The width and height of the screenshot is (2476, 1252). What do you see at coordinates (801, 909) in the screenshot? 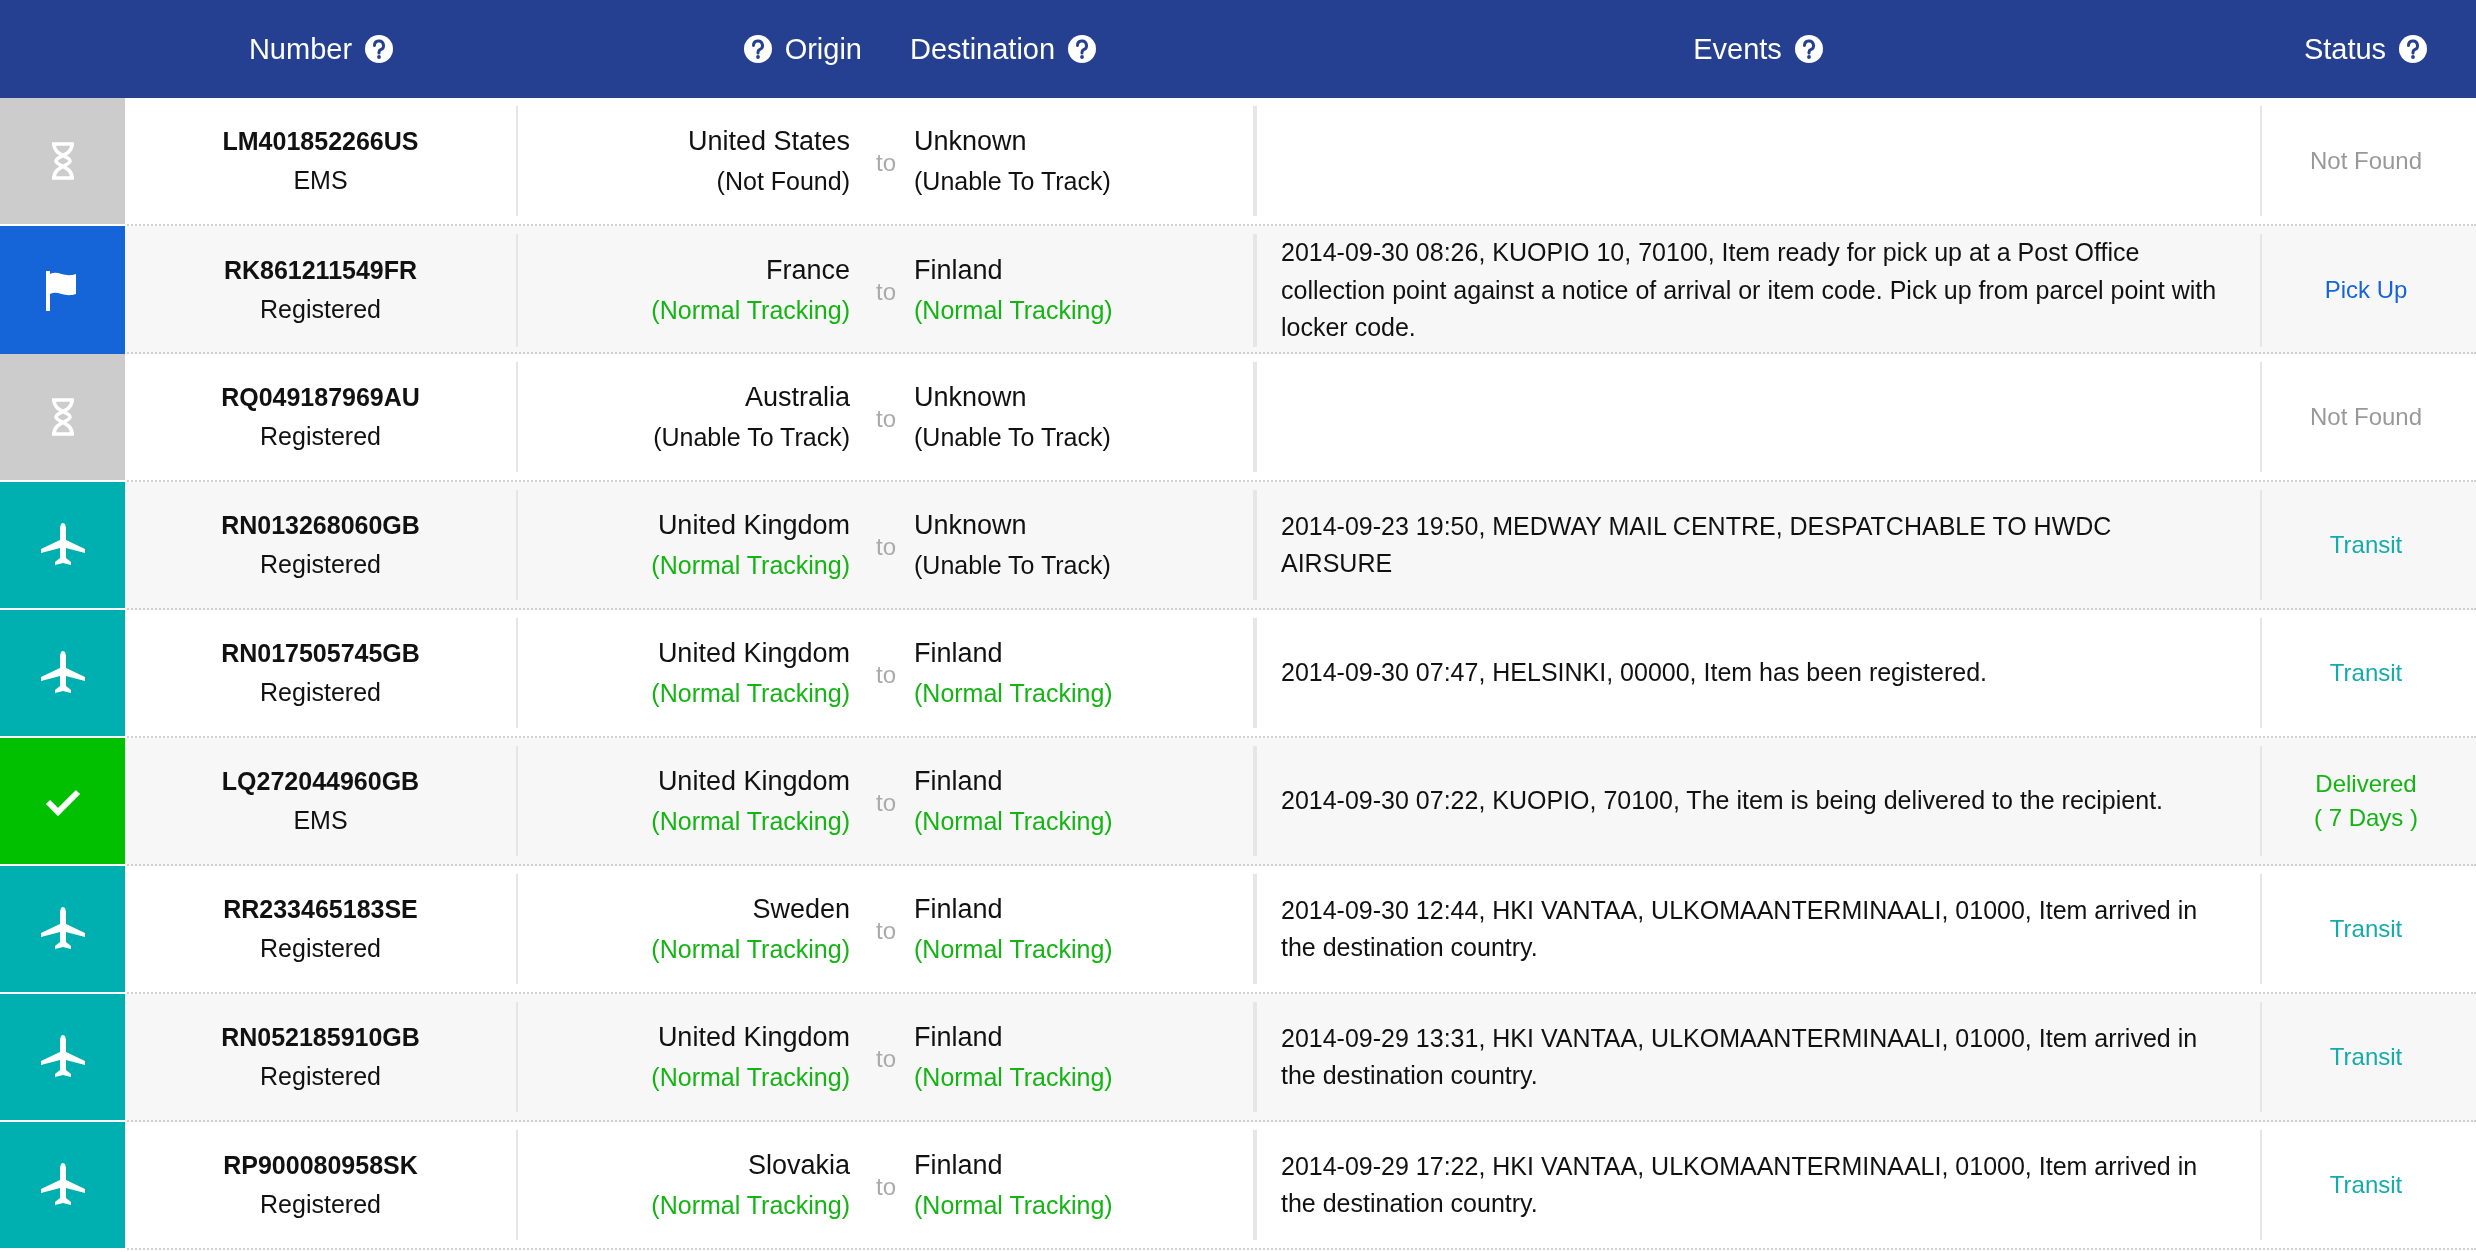
I see `country-name: Sweden` at bounding box center [801, 909].